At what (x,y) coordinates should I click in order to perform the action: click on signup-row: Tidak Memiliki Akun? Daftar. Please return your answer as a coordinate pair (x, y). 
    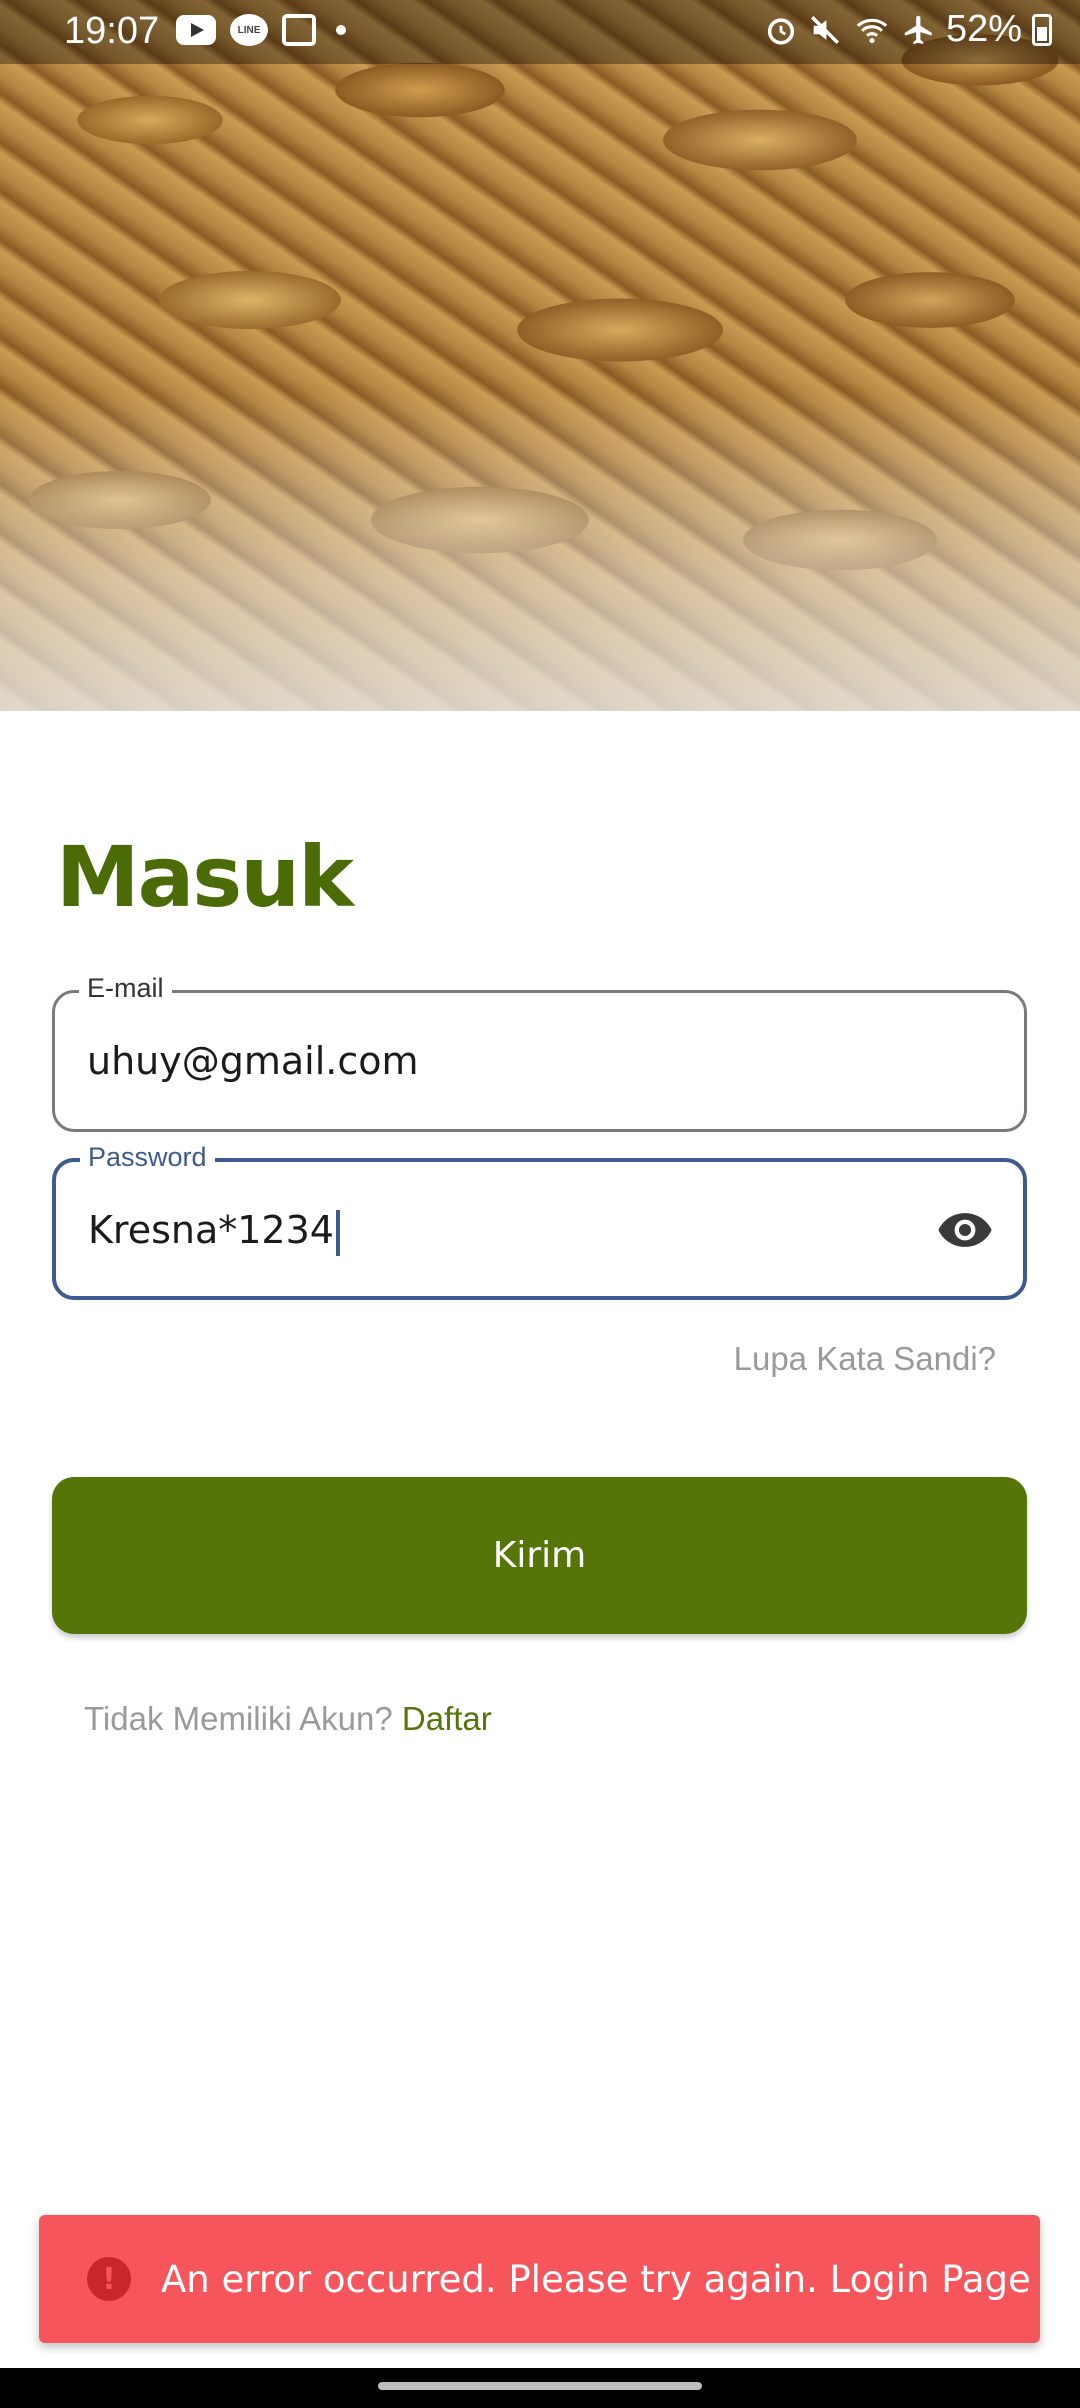
    Looking at the image, I should click on (288, 1719).